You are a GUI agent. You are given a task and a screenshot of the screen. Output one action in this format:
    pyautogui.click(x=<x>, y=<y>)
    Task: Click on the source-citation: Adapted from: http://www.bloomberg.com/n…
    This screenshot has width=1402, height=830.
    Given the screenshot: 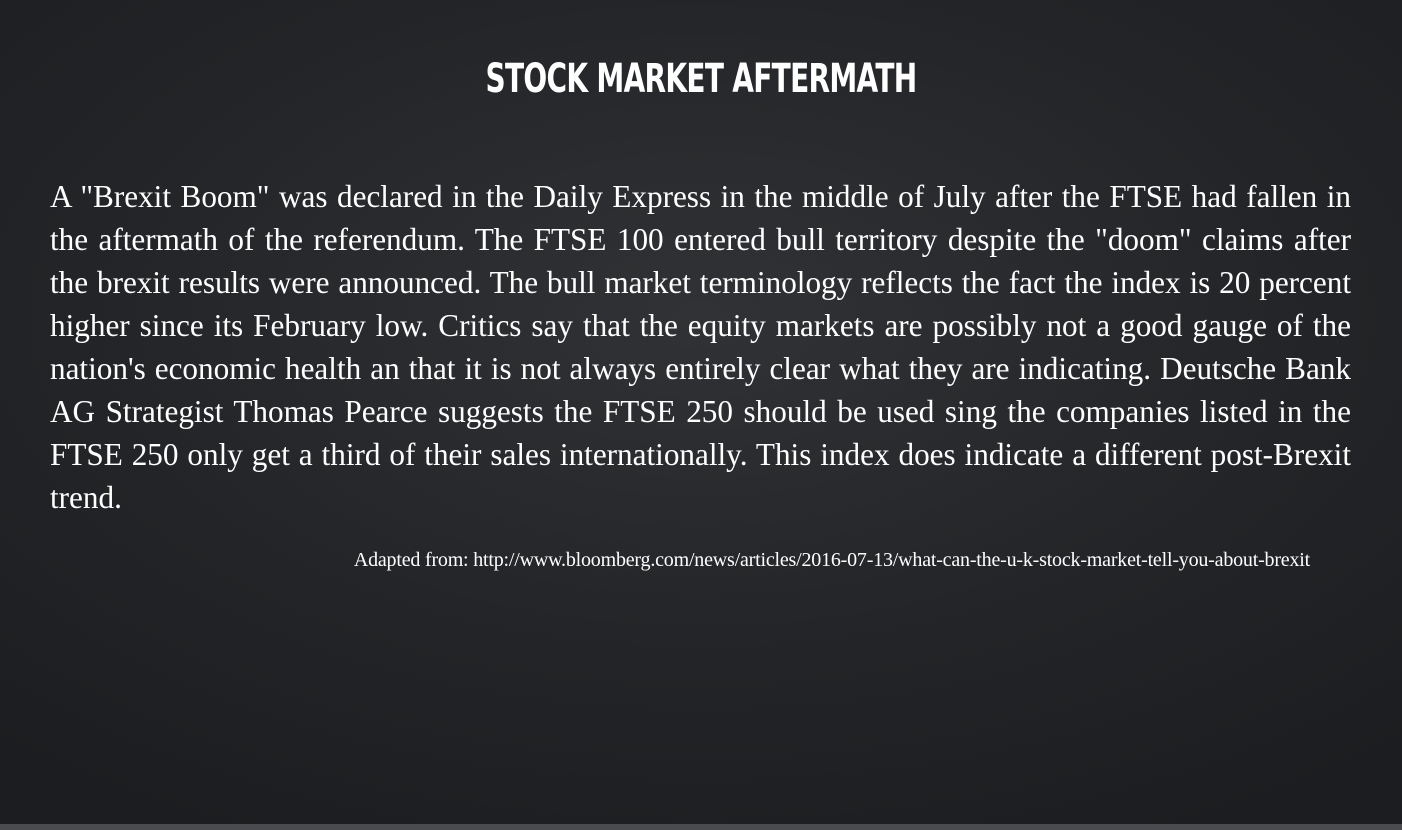 What is the action you would take?
    pyautogui.click(x=831, y=560)
    